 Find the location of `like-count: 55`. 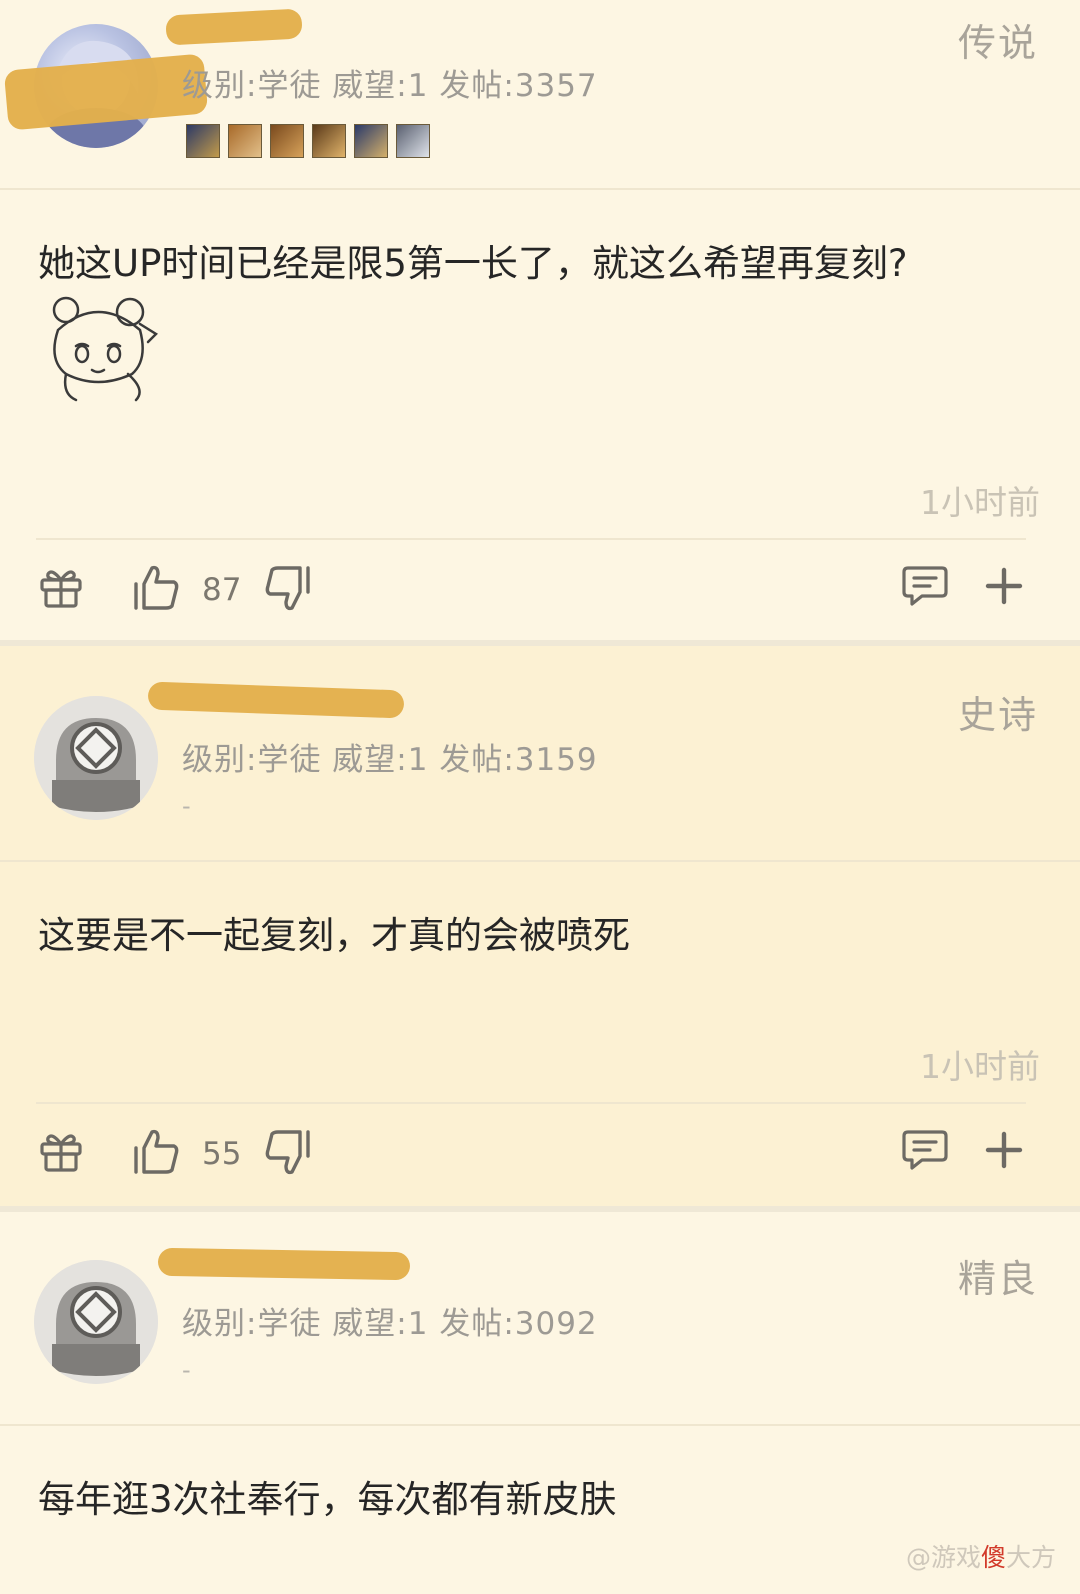

like-count: 55 is located at coordinates (222, 1154).